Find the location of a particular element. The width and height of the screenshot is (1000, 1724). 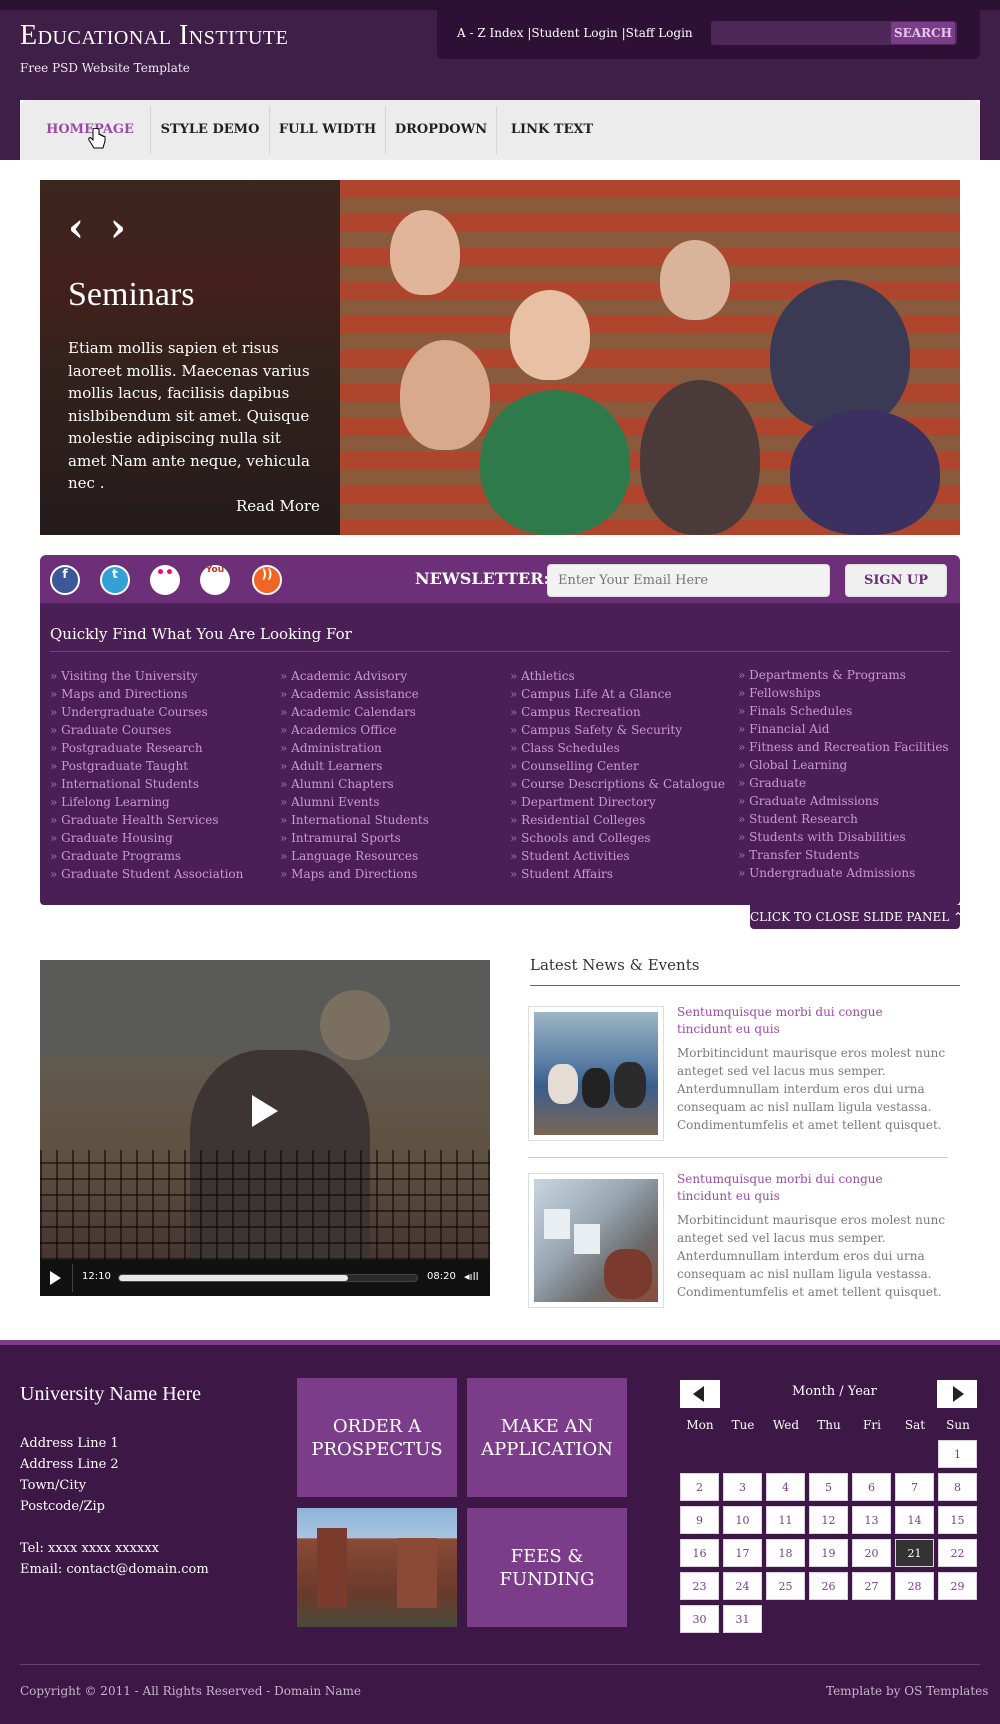

quick-link: Finals Schedules is located at coordinates (843, 711).